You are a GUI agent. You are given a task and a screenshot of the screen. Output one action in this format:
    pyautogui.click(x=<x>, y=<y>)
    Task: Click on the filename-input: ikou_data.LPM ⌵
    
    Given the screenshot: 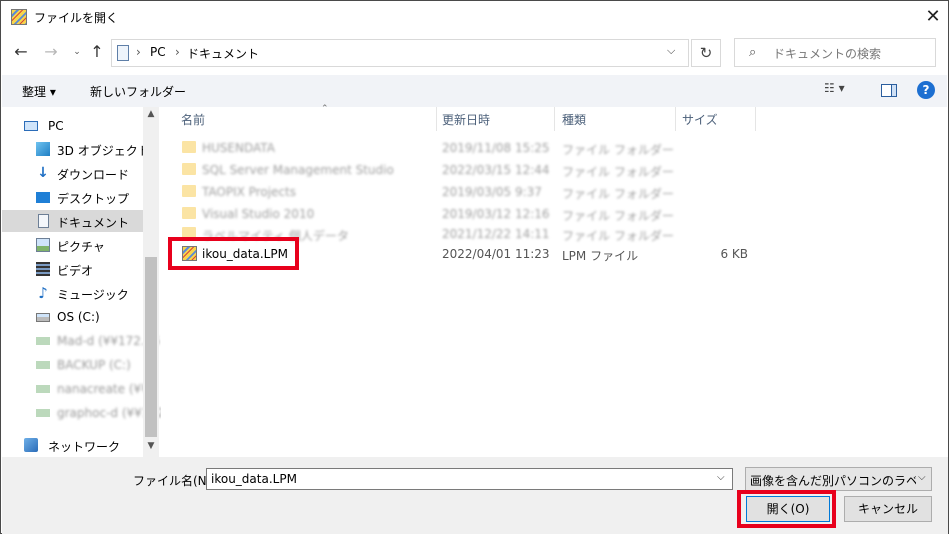 What is the action you would take?
    pyautogui.click(x=469, y=479)
    